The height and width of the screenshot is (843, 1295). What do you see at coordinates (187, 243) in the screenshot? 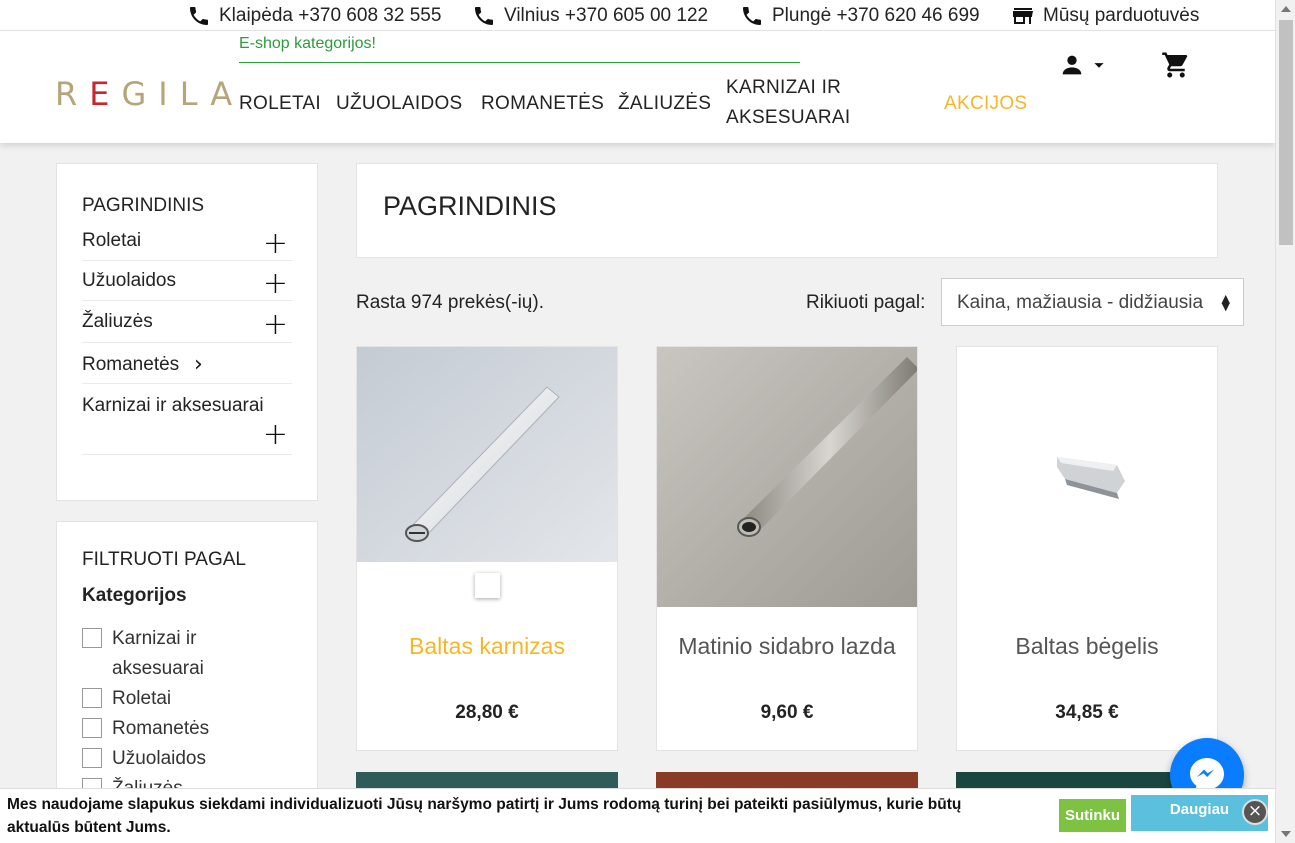
I see `sidebar-item-roletai: Roletai +` at bounding box center [187, 243].